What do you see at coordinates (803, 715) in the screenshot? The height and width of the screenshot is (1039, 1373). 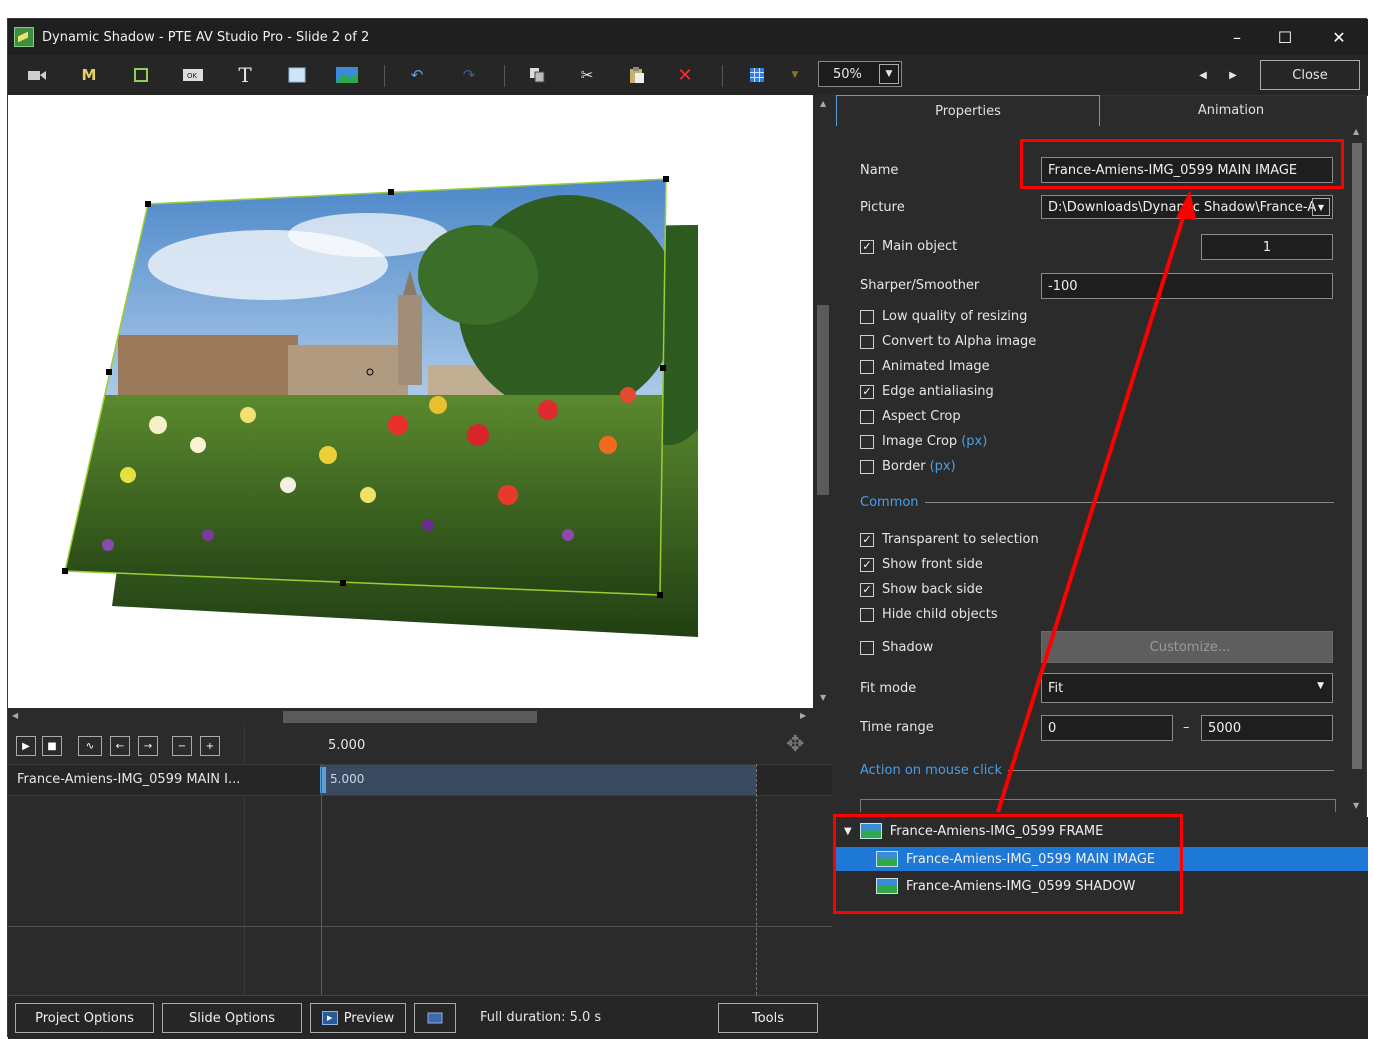 I see `scroll-right-icon: ▶` at bounding box center [803, 715].